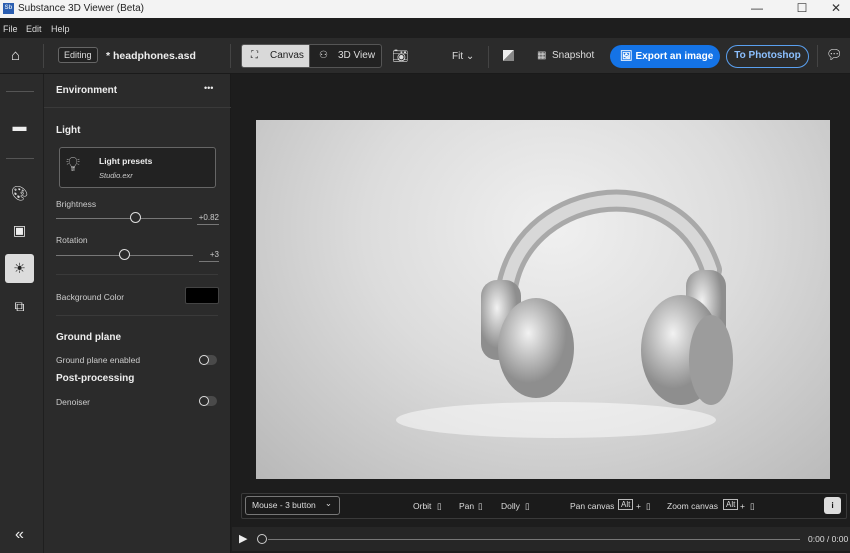  What do you see at coordinates (480, 506) in the screenshot?
I see `mouse-middle-icon: ▯` at bounding box center [480, 506].